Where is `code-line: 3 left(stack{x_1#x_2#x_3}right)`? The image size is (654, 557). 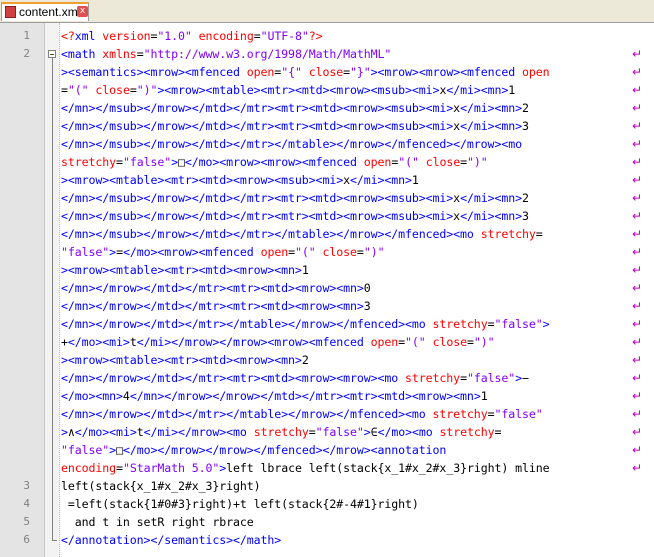
code-line: 3 left(stack{x_1#x_2#x_3}right) is located at coordinates (327, 486).